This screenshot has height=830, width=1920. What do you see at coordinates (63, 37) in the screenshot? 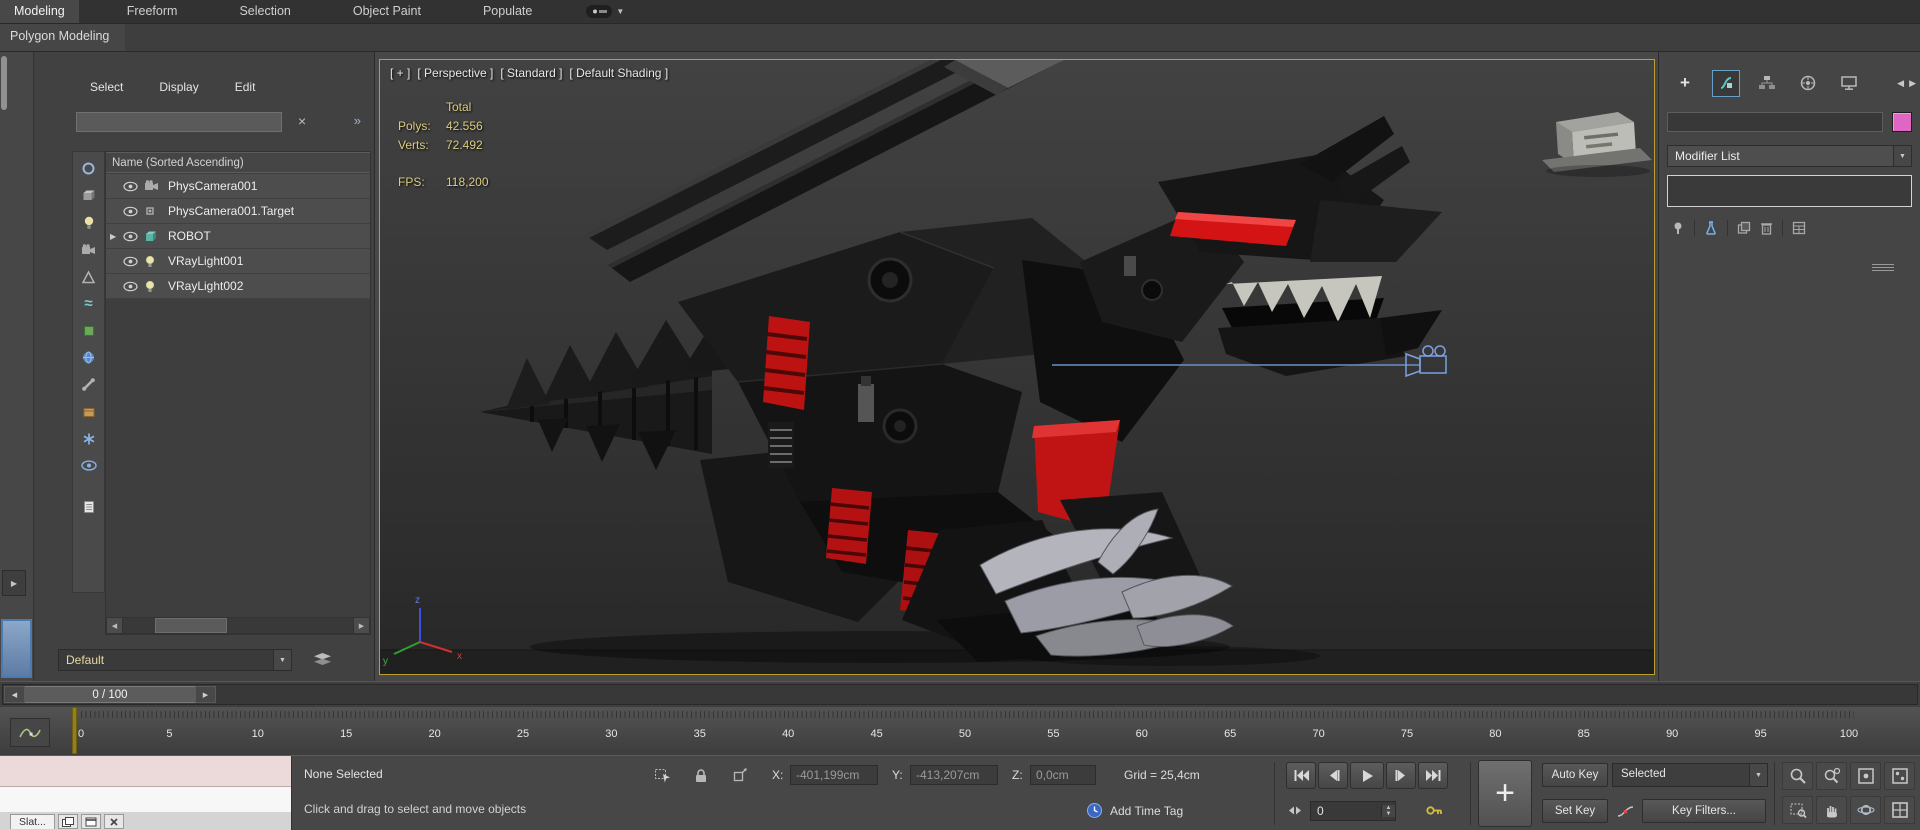
I see `polygon-modeling-panel-tab: Polygon Modeling` at bounding box center [63, 37].